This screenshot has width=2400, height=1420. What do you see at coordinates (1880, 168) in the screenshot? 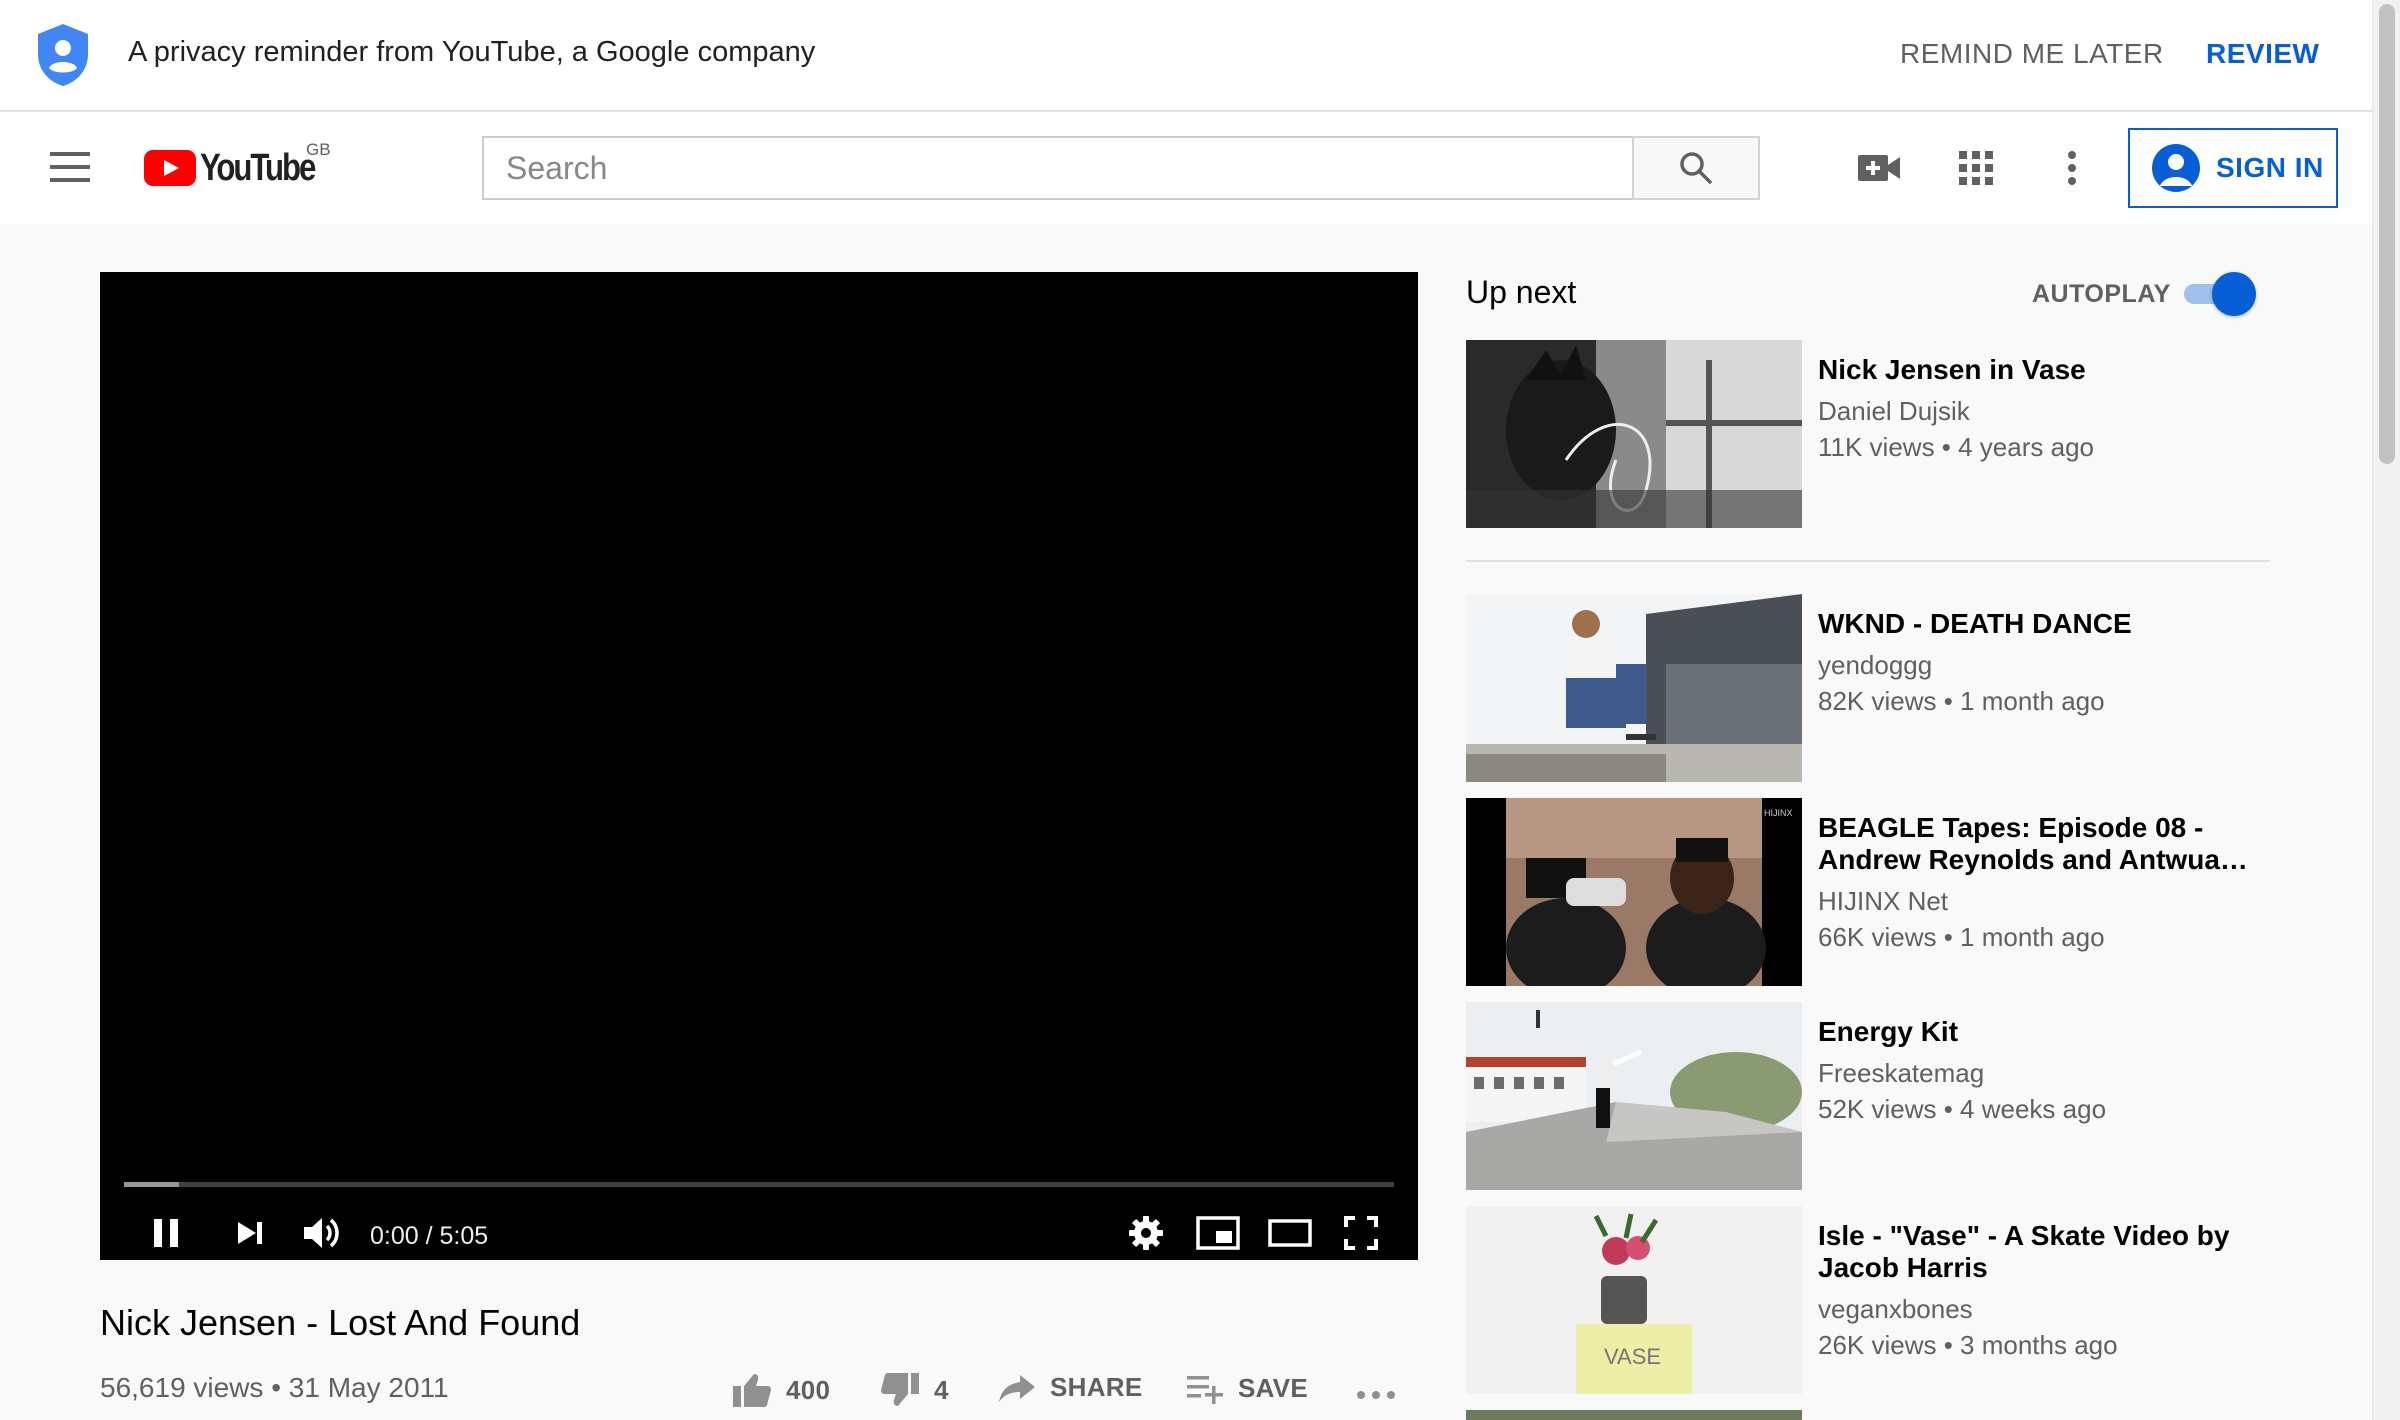
I see `create-video-icon` at bounding box center [1880, 168].